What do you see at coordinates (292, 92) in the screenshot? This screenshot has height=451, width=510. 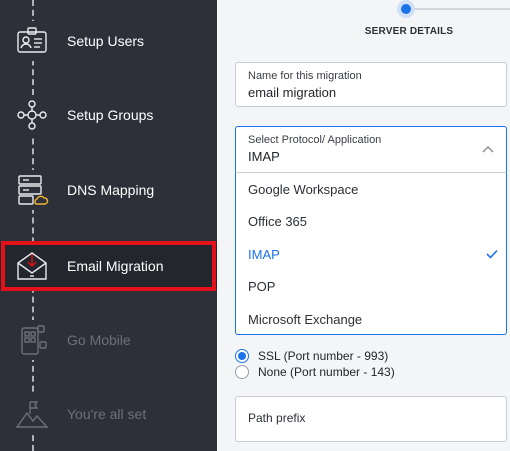 I see `migration-name-value: email migration` at bounding box center [292, 92].